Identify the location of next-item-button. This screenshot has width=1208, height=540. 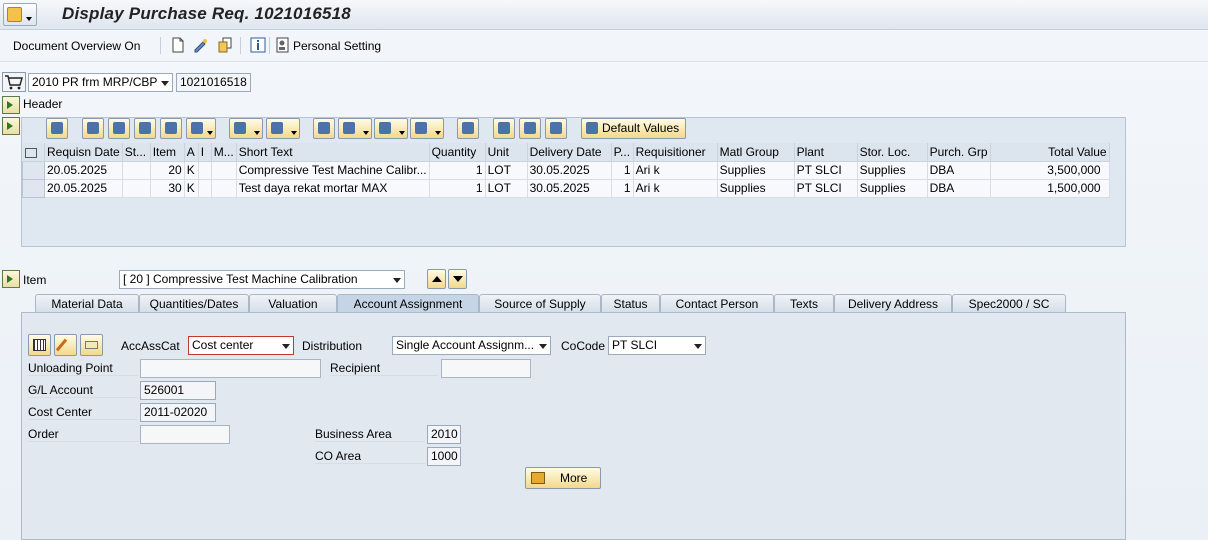
(457, 279).